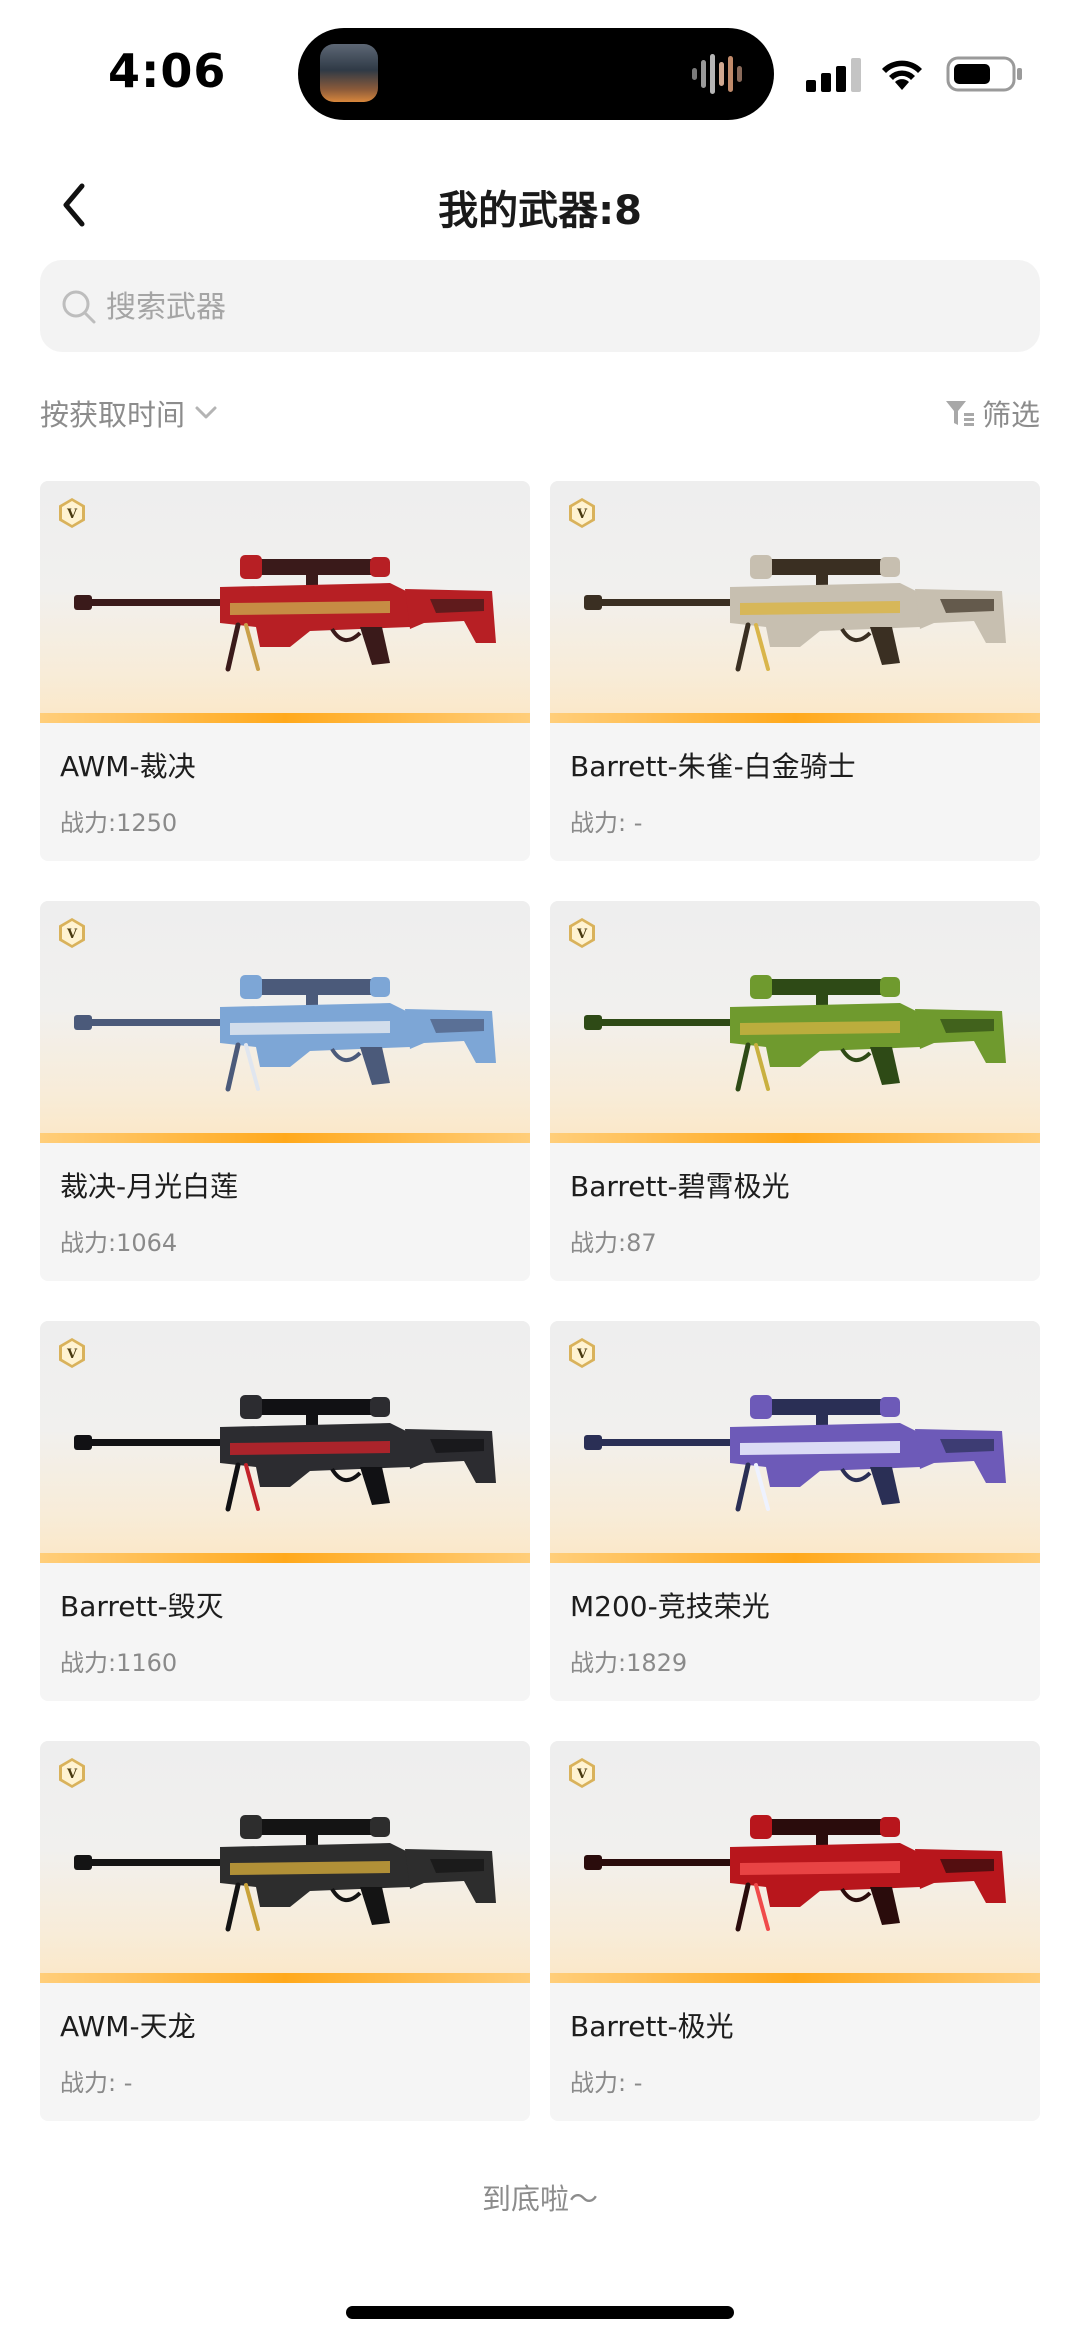 The width and height of the screenshot is (1080, 2341). I want to click on weapon-card: V M200-竞技荣光 战力:1829, so click(795, 1511).